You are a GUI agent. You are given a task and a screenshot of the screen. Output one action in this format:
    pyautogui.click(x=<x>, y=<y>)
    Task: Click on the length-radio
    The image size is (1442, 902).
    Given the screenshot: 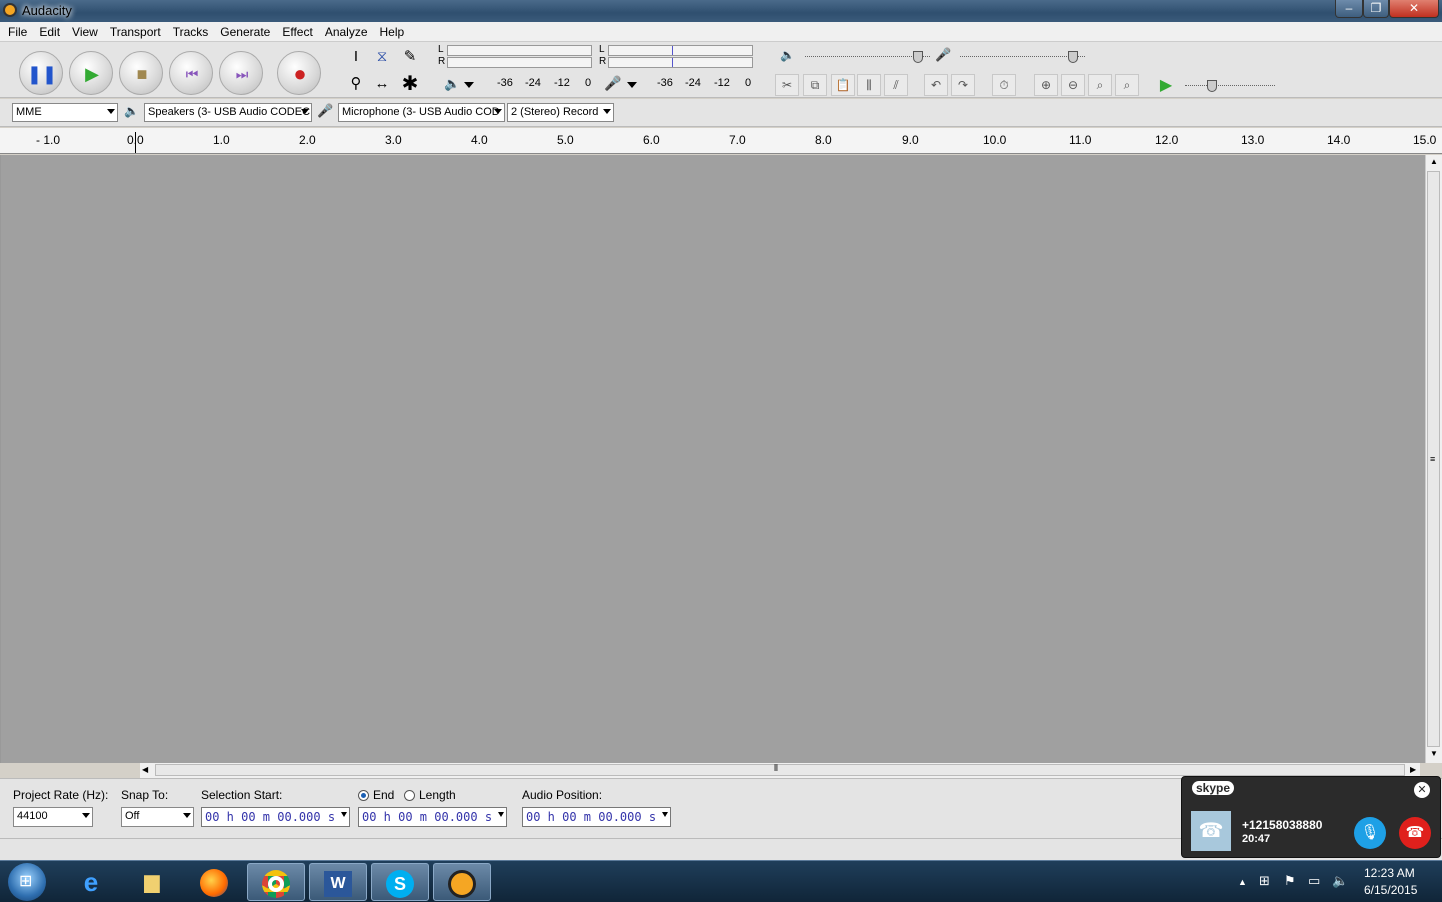 What is the action you would take?
    pyautogui.click(x=409, y=795)
    